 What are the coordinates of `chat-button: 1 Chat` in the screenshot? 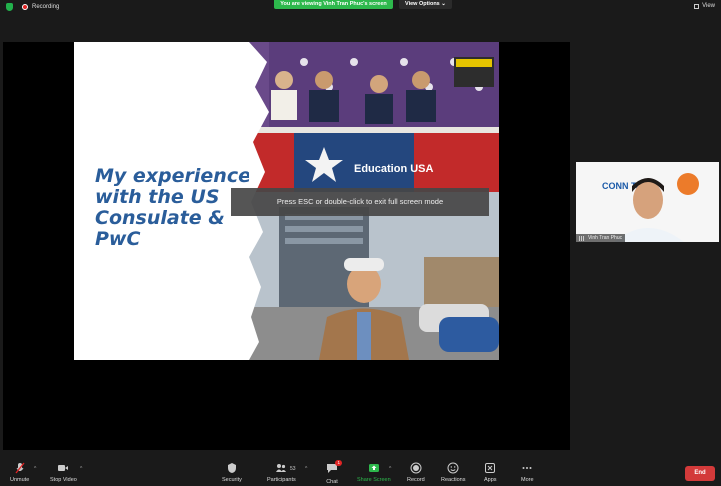 It's located at (334, 472).